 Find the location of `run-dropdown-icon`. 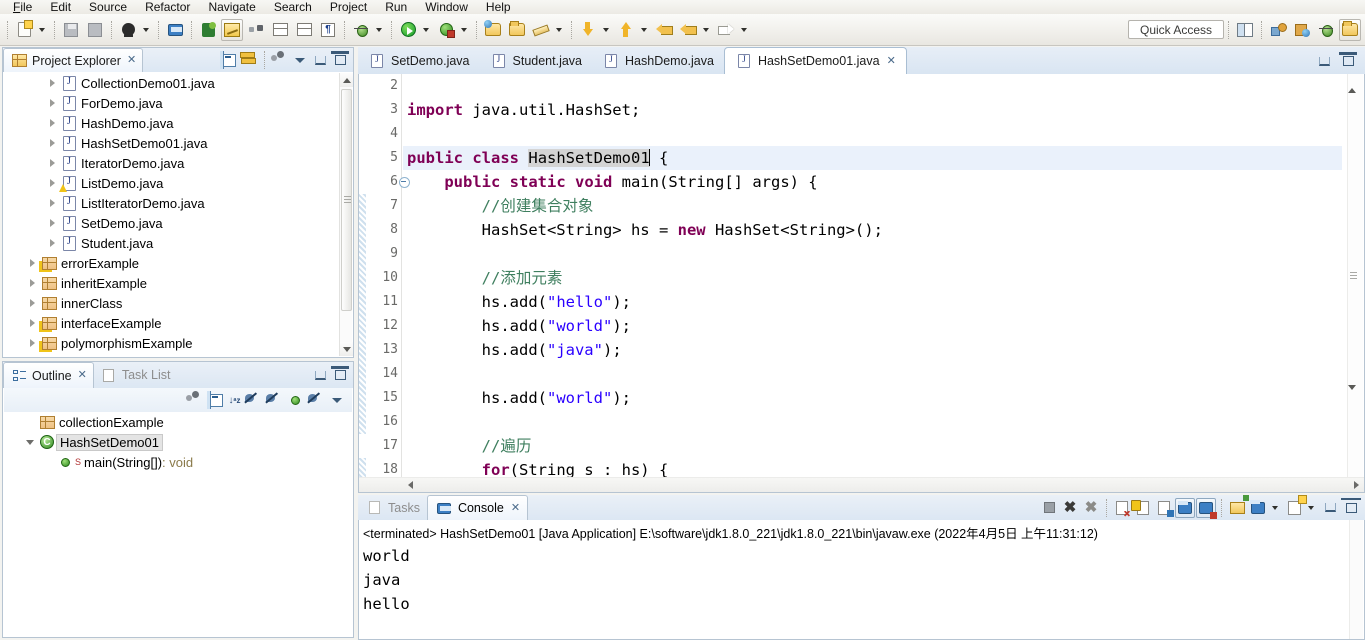

run-dropdown-icon is located at coordinates (426, 30).